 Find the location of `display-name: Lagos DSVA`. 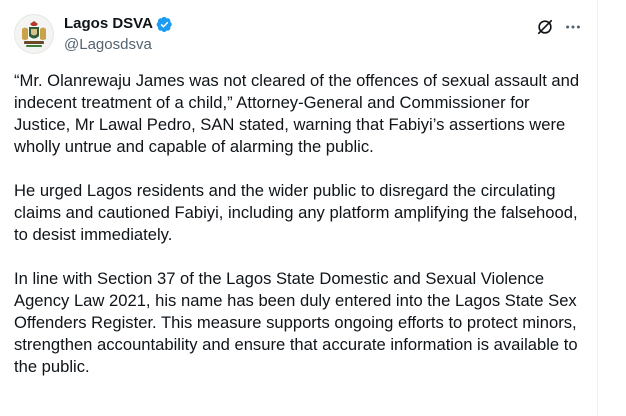

display-name: Lagos DSVA is located at coordinates (108, 24).